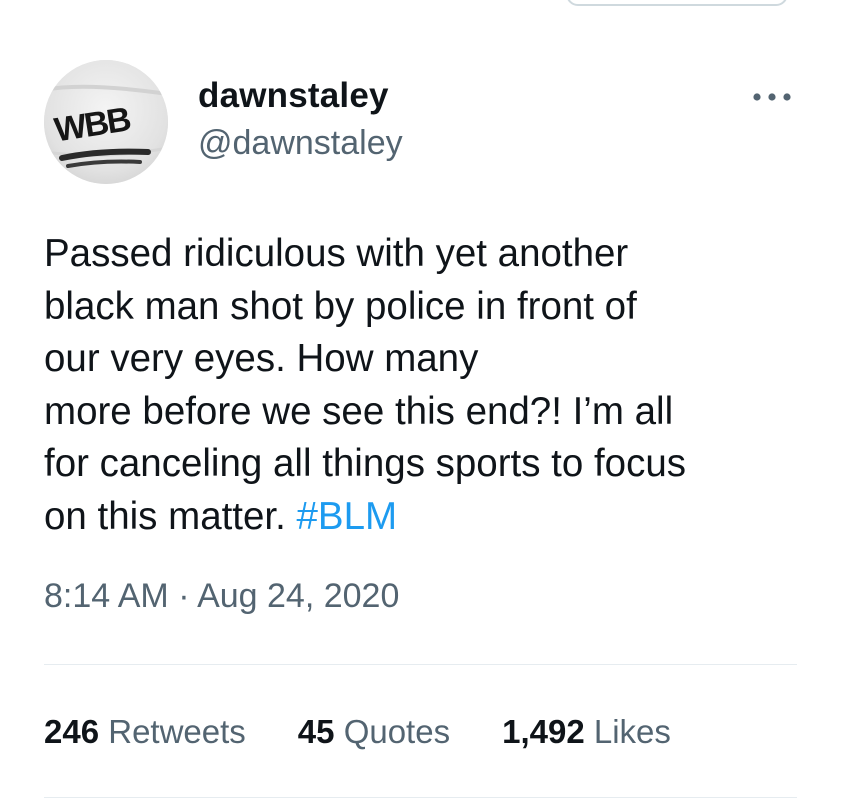  Describe the element at coordinates (677, 3) in the screenshot. I see `top-button-edge` at that location.